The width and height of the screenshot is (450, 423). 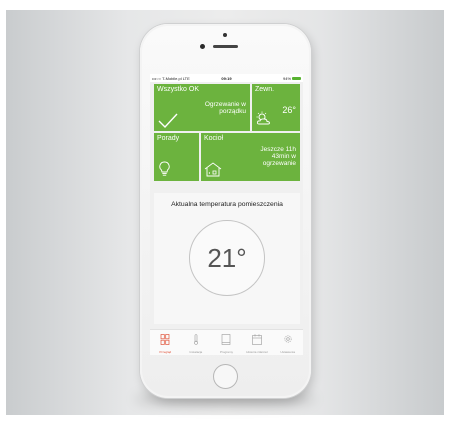 I want to click on tab-event-history: Historia zdarzeń, so click(x=257, y=342).